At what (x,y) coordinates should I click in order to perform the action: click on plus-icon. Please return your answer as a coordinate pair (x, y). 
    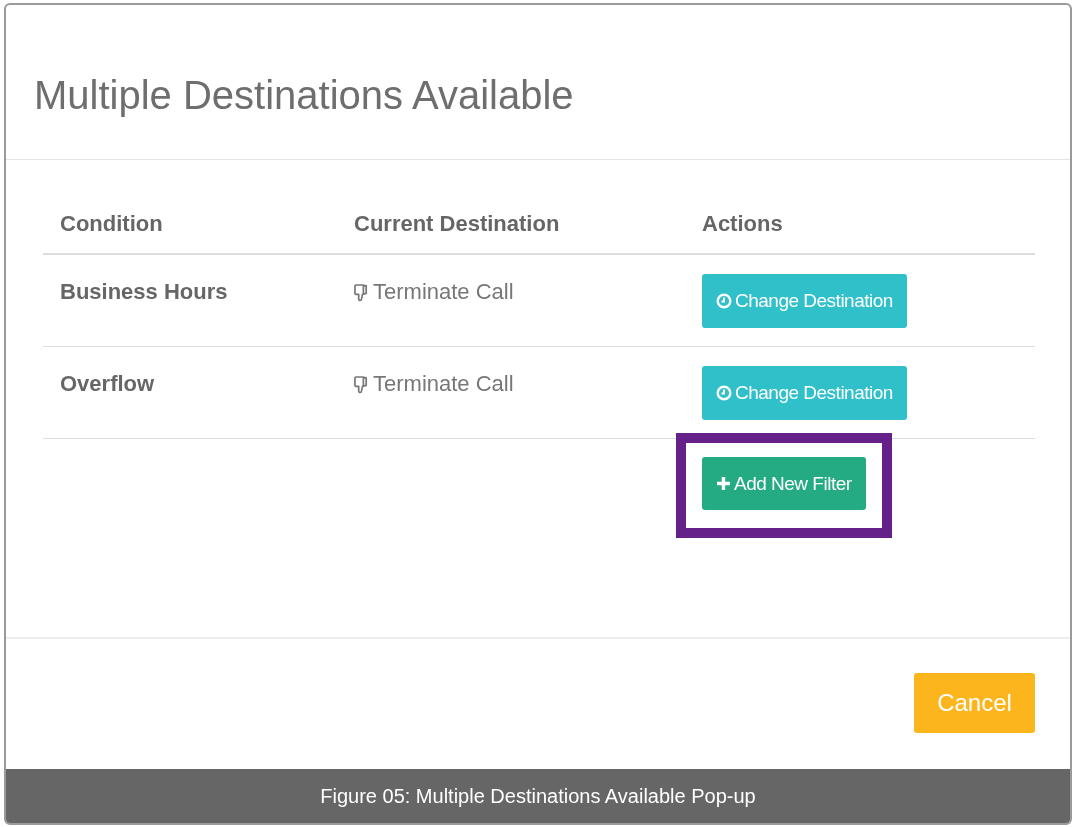
    Looking at the image, I should click on (723, 483).